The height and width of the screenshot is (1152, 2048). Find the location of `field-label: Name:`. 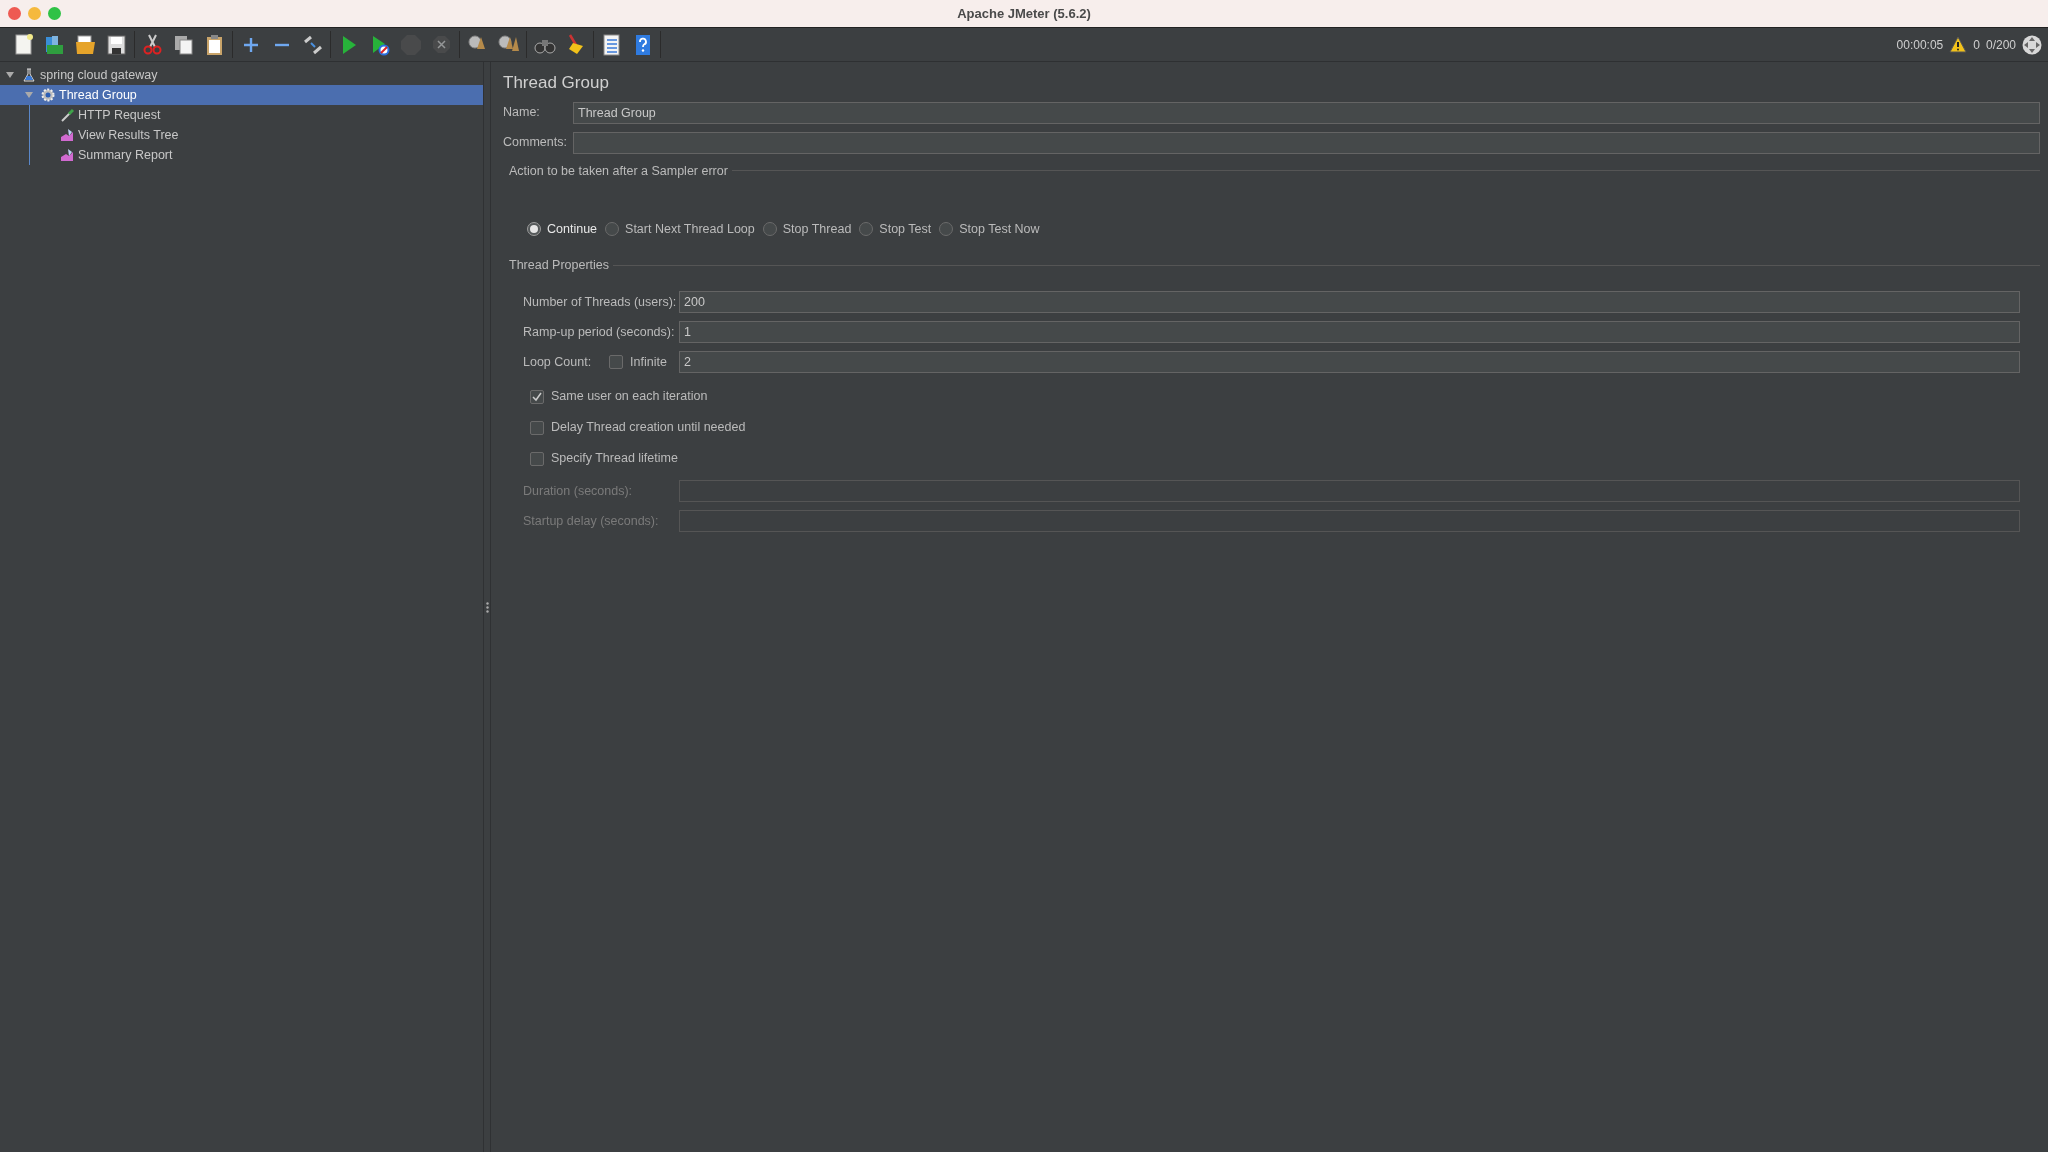

field-label: Name: is located at coordinates (522, 113).